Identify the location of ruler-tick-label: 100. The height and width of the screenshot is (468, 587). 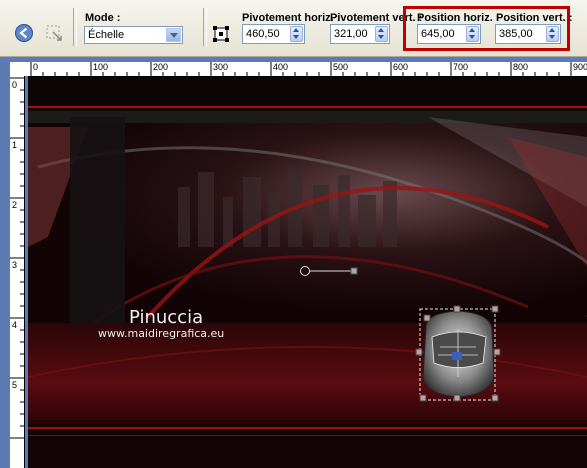
(101, 67).